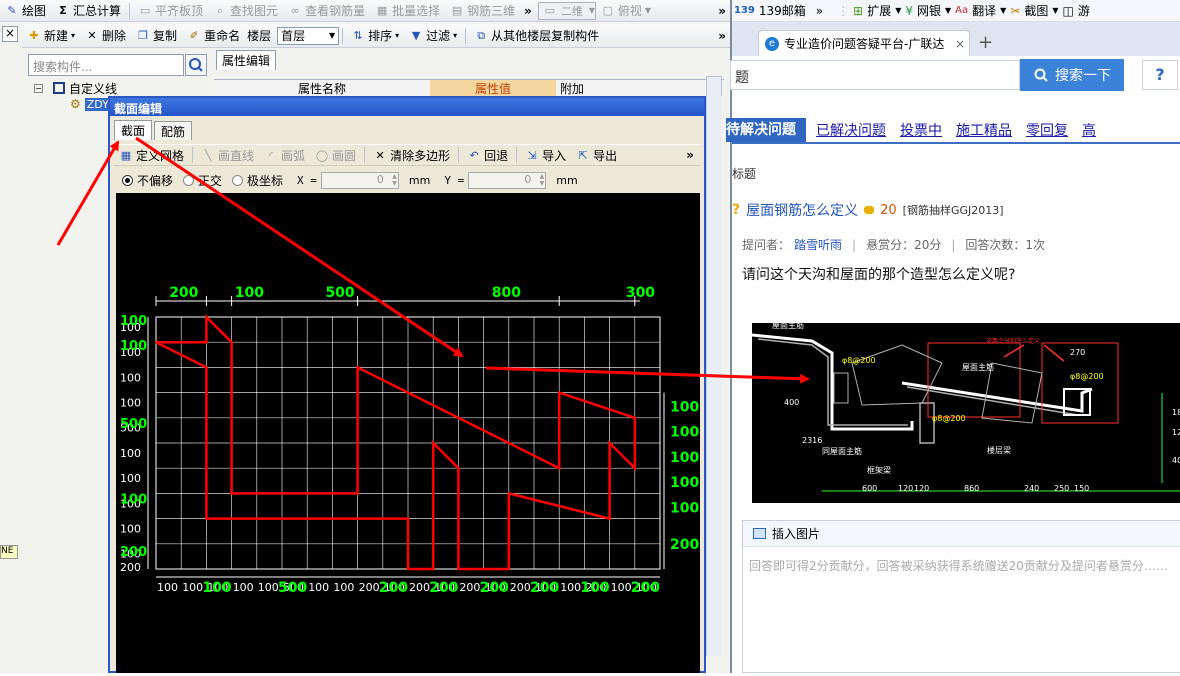  I want to click on drawing-value: 270, so click(1077, 352).